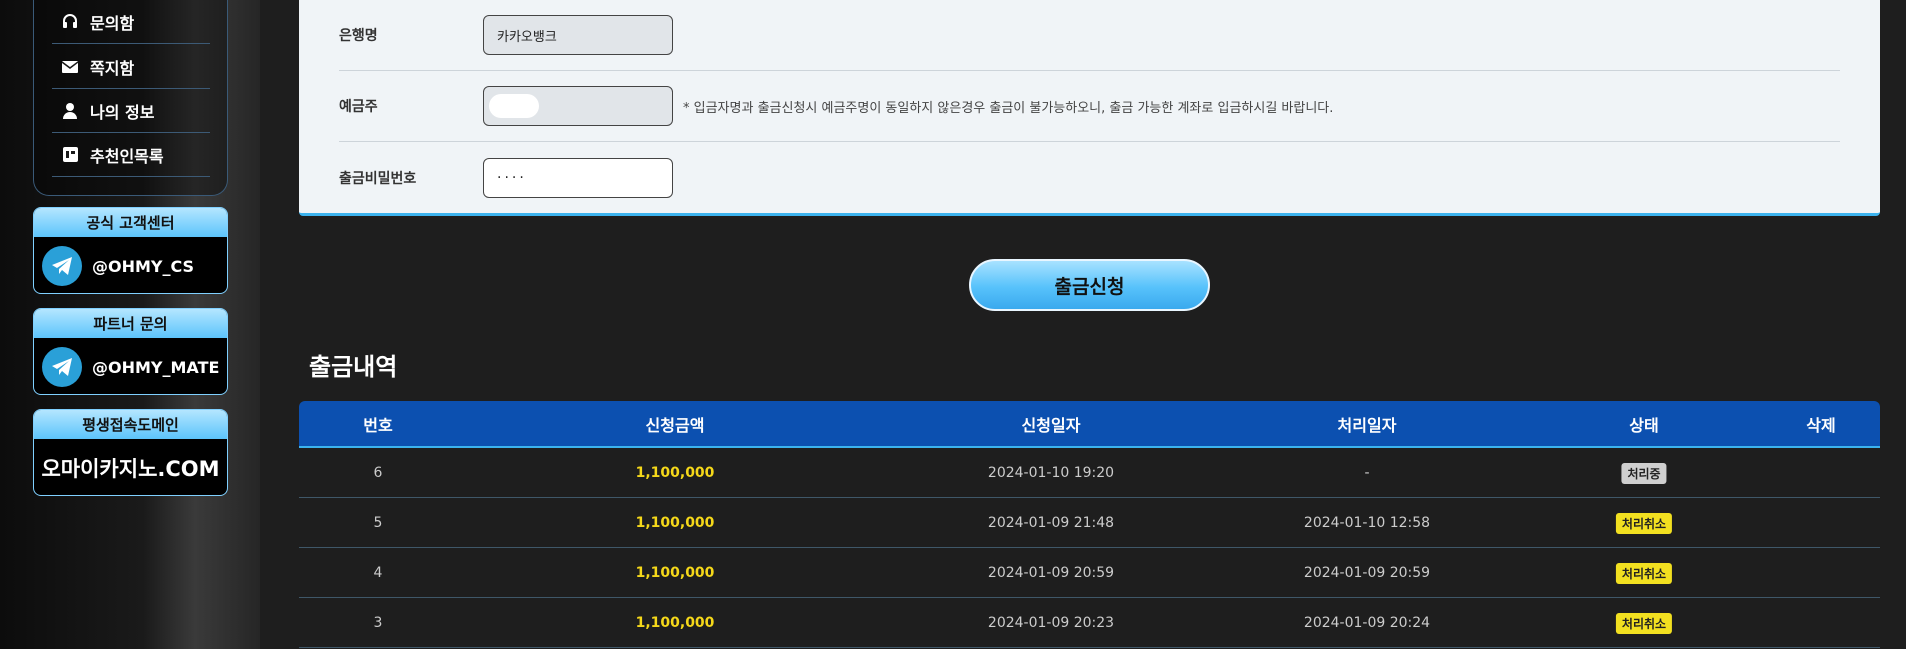 This screenshot has height=649, width=1906. Describe the element at coordinates (378, 623) in the screenshot. I see `cell-no: 3` at that location.